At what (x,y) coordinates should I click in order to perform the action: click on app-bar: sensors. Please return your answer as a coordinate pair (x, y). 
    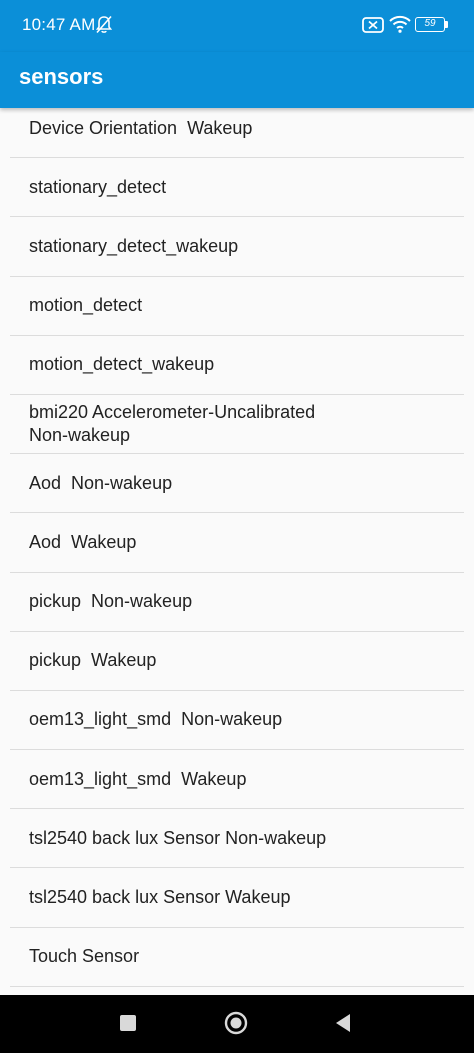
    Looking at the image, I should click on (237, 80).